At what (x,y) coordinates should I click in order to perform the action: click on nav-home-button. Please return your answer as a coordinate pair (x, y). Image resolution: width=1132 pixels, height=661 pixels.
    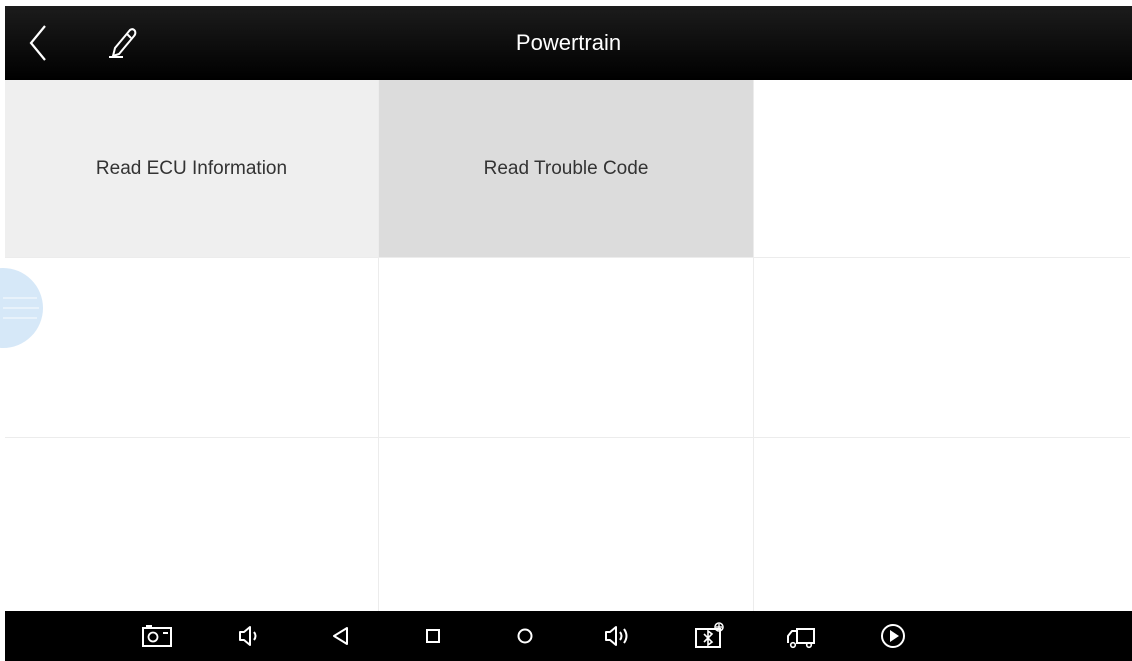
    Looking at the image, I should click on (525, 636).